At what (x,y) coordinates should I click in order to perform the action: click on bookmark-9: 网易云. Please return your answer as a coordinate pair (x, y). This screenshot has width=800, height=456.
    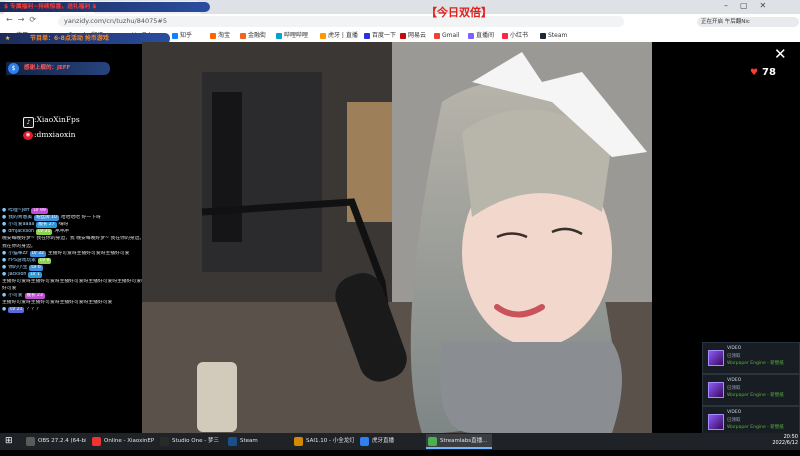
    Looking at the image, I should click on (413, 36).